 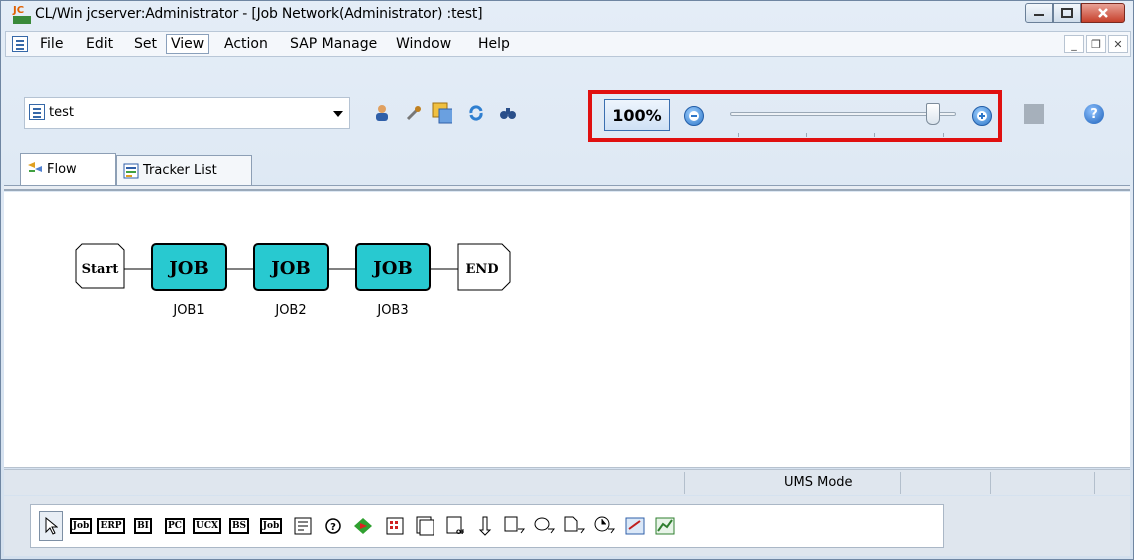 I want to click on close-button, so click(x=1103, y=13).